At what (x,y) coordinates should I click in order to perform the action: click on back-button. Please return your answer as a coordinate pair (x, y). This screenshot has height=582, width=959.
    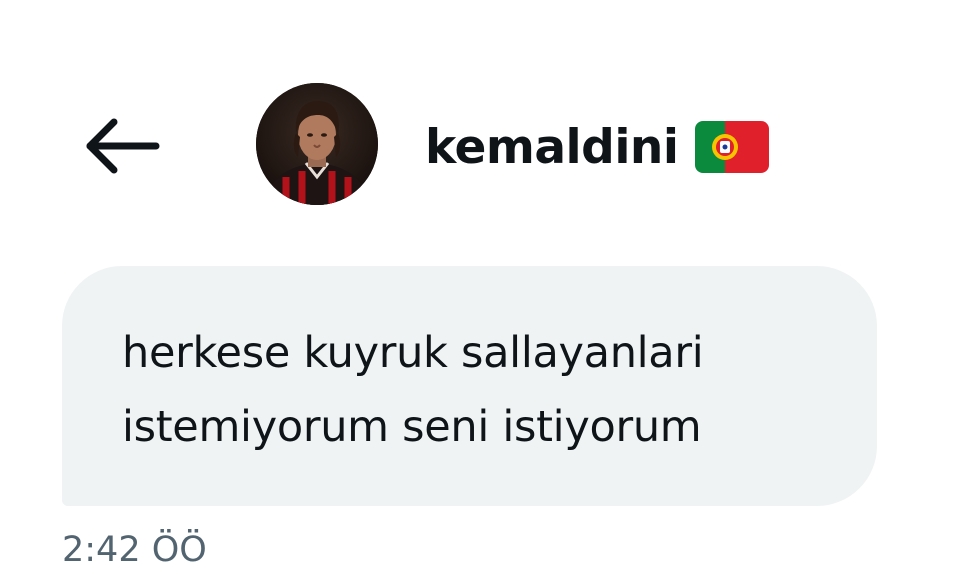
    Looking at the image, I should click on (122, 146).